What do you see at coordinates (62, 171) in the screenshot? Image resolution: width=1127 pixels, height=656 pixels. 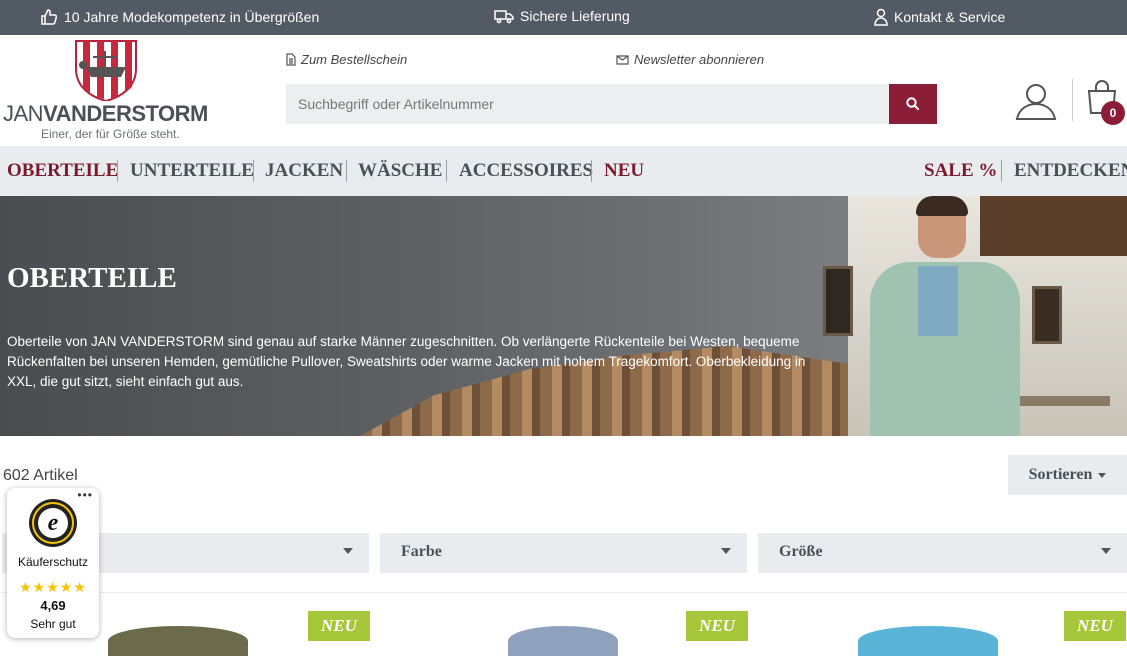 I see `nav-item-oberteile: OBERTEILE` at bounding box center [62, 171].